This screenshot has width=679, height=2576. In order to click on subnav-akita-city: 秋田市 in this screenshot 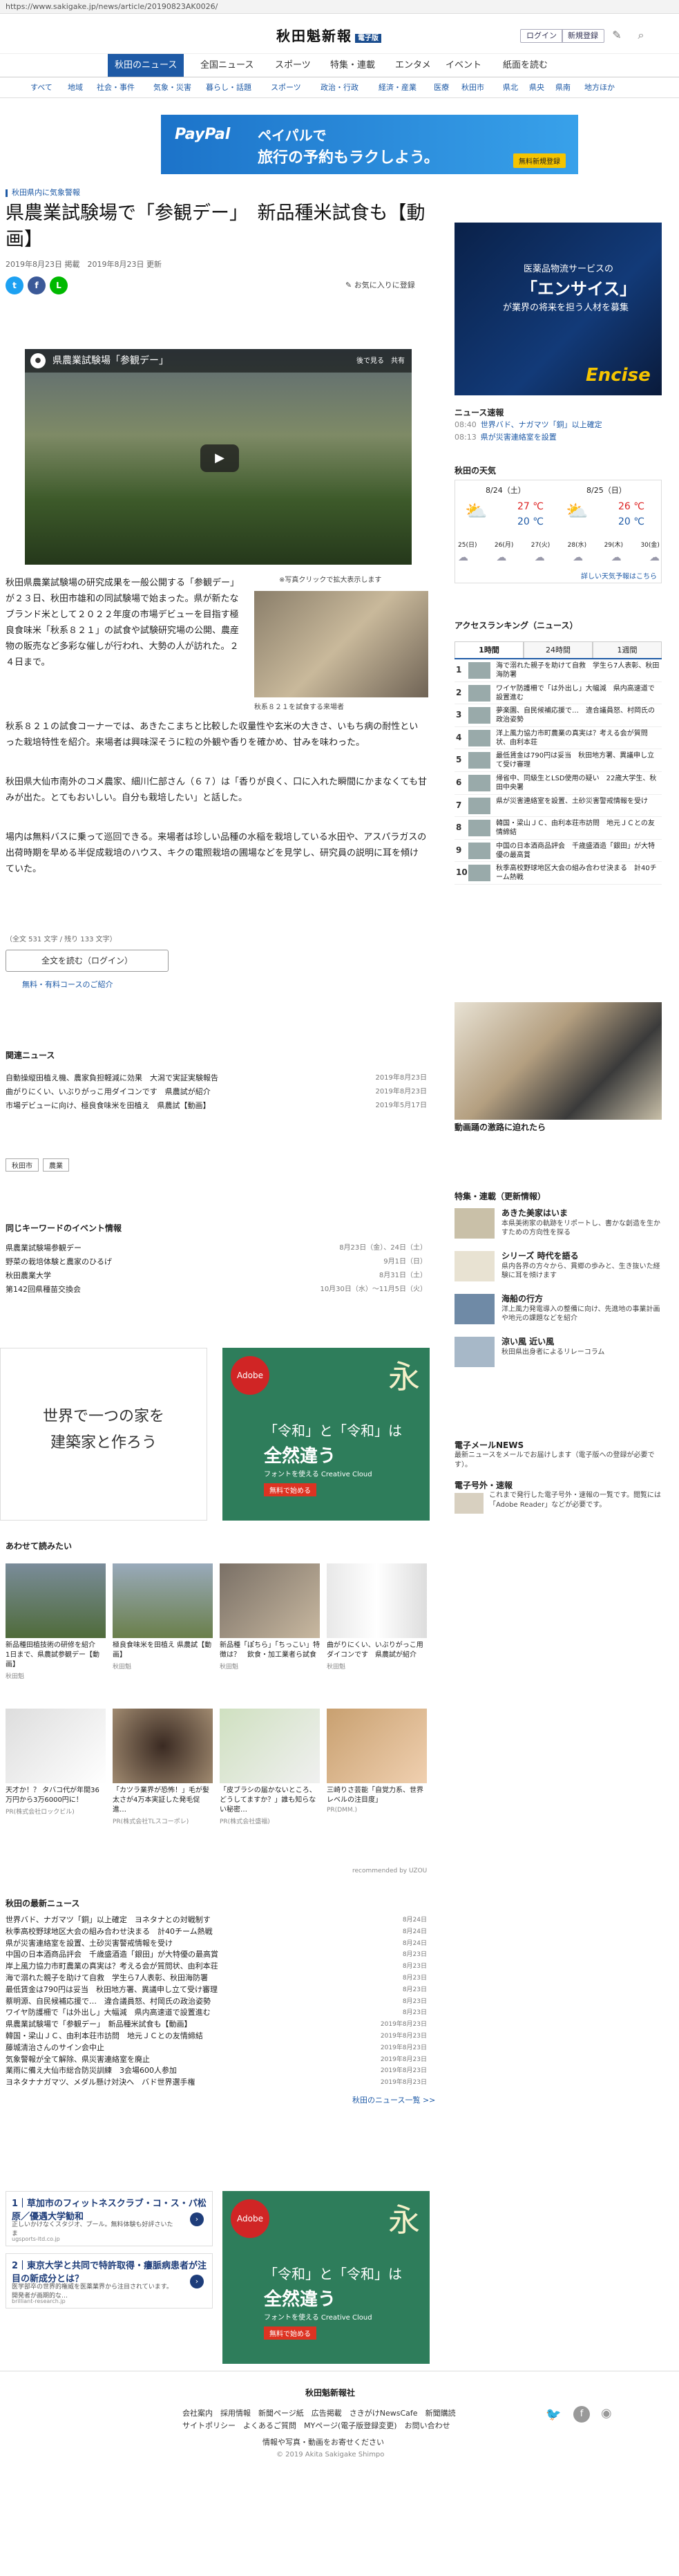, I will do `click(472, 87)`.